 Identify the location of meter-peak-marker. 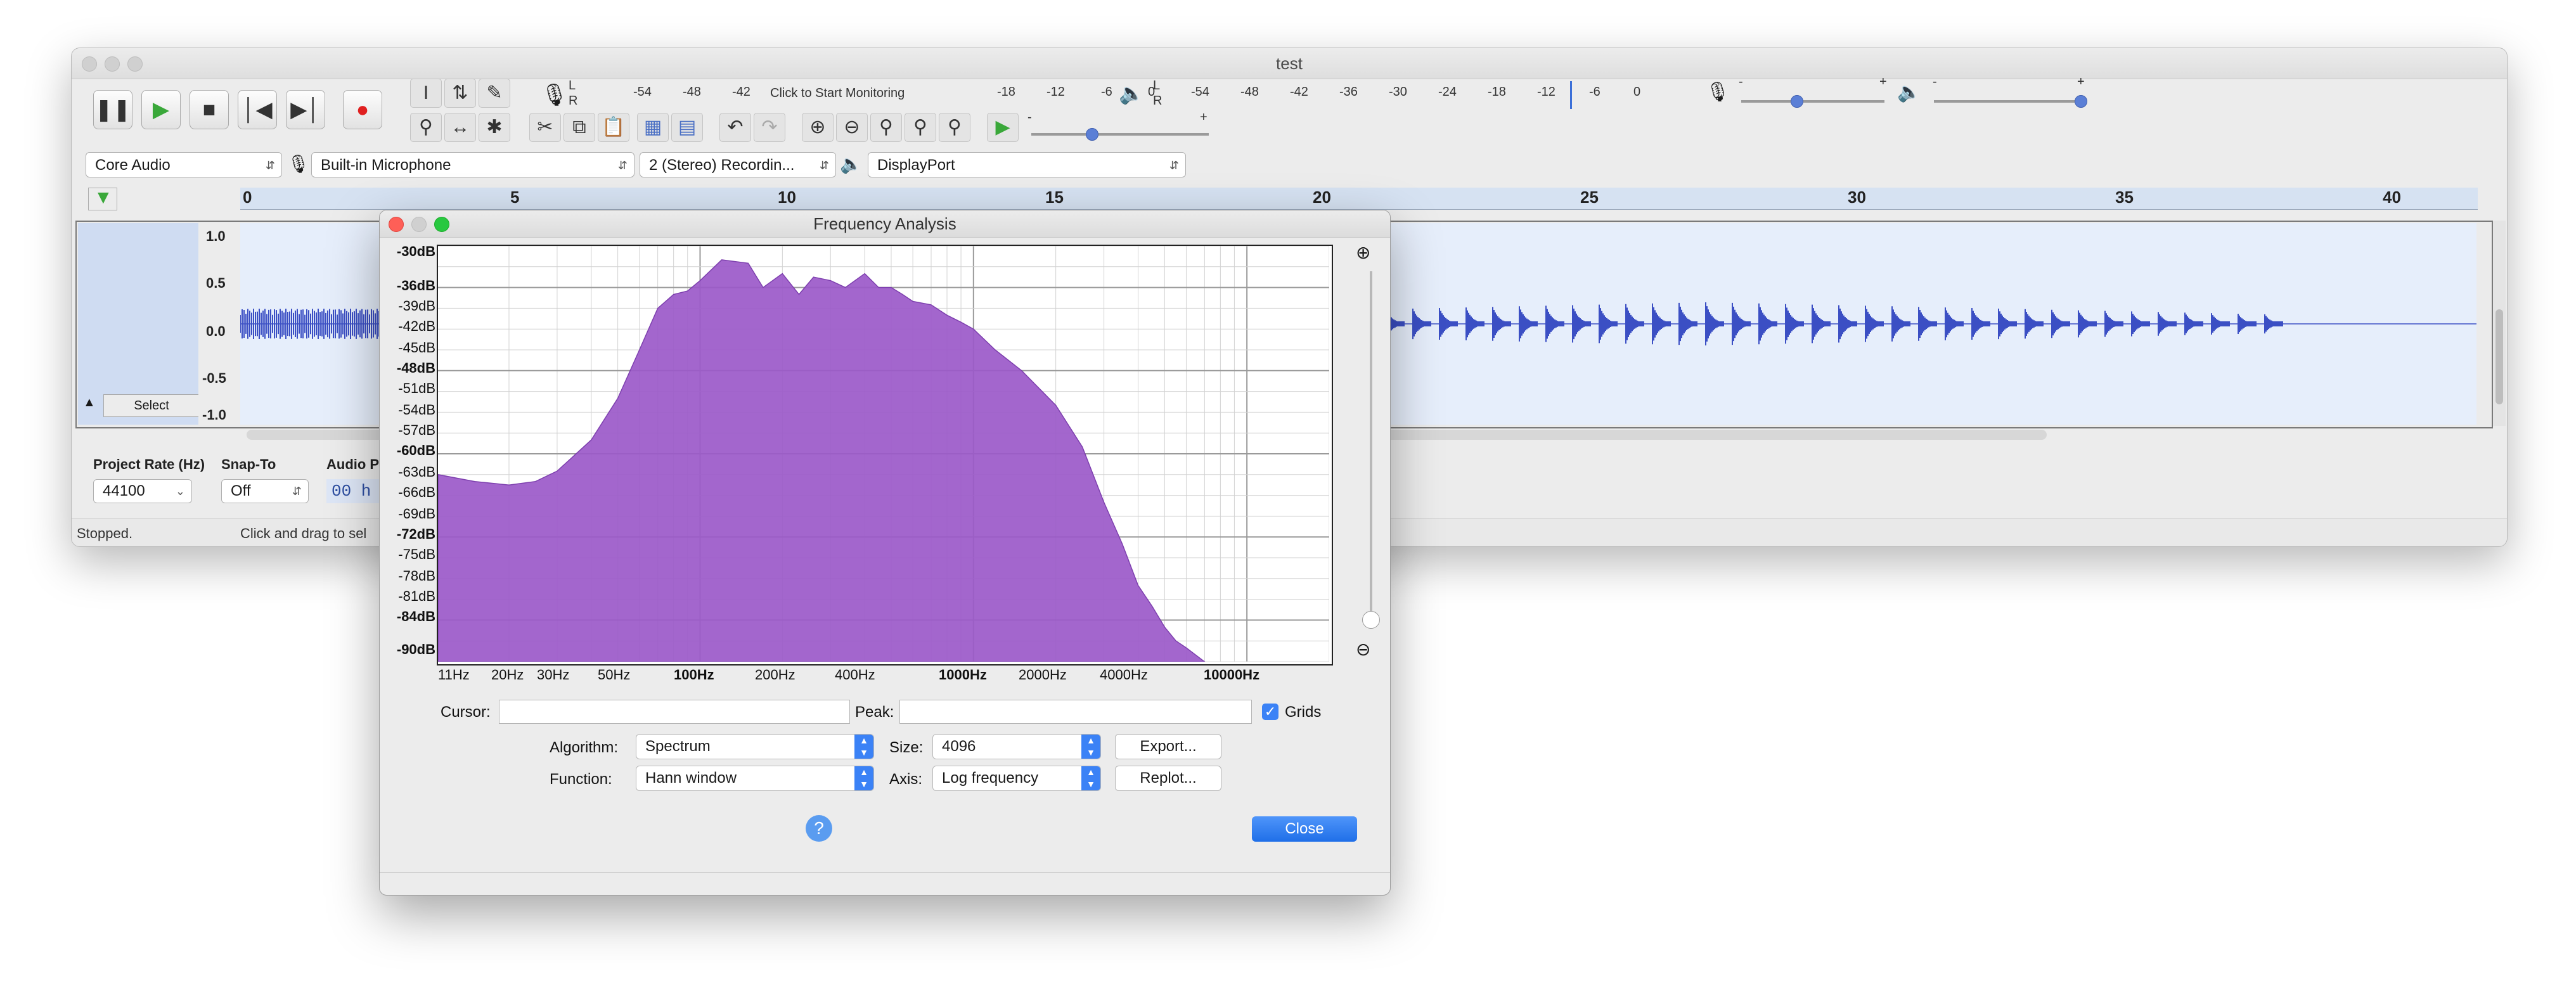
(1571, 95).